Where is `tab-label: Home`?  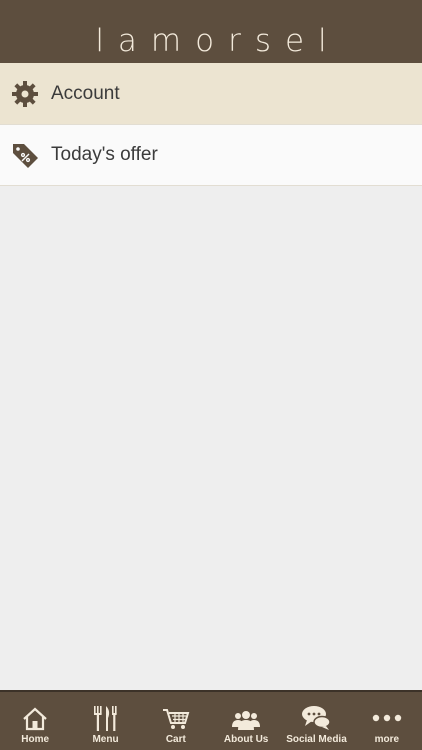 tab-label: Home is located at coordinates (35, 739).